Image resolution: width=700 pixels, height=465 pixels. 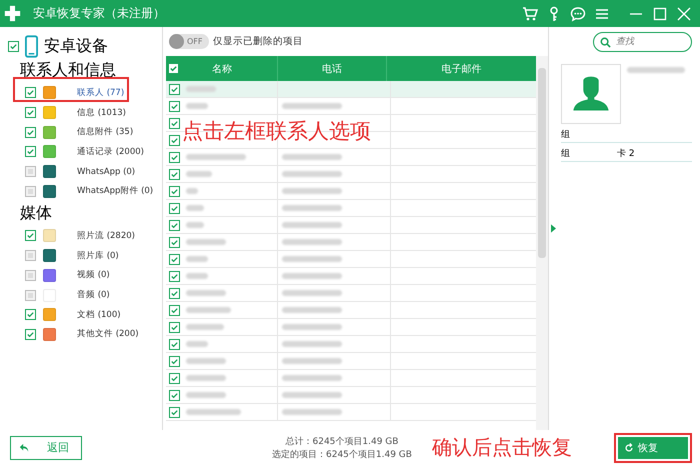 What do you see at coordinates (98, 256) in the screenshot?
I see `category-item: 照片库 (0)` at bounding box center [98, 256].